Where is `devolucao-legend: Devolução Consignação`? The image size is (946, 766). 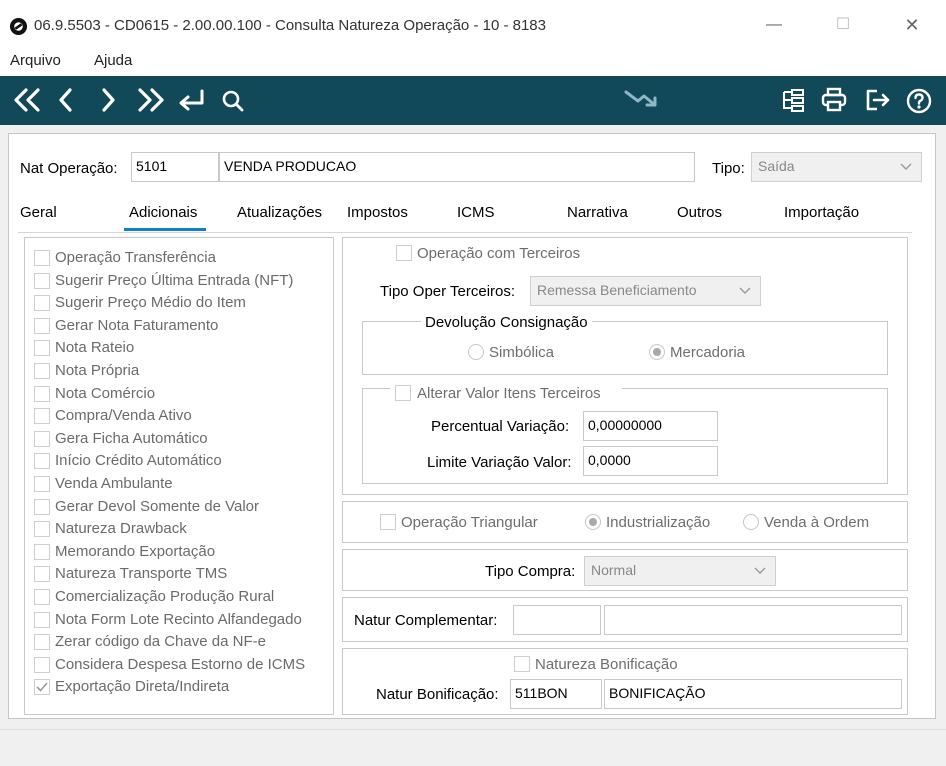 devolucao-legend: Devolução Consignação is located at coordinates (506, 322).